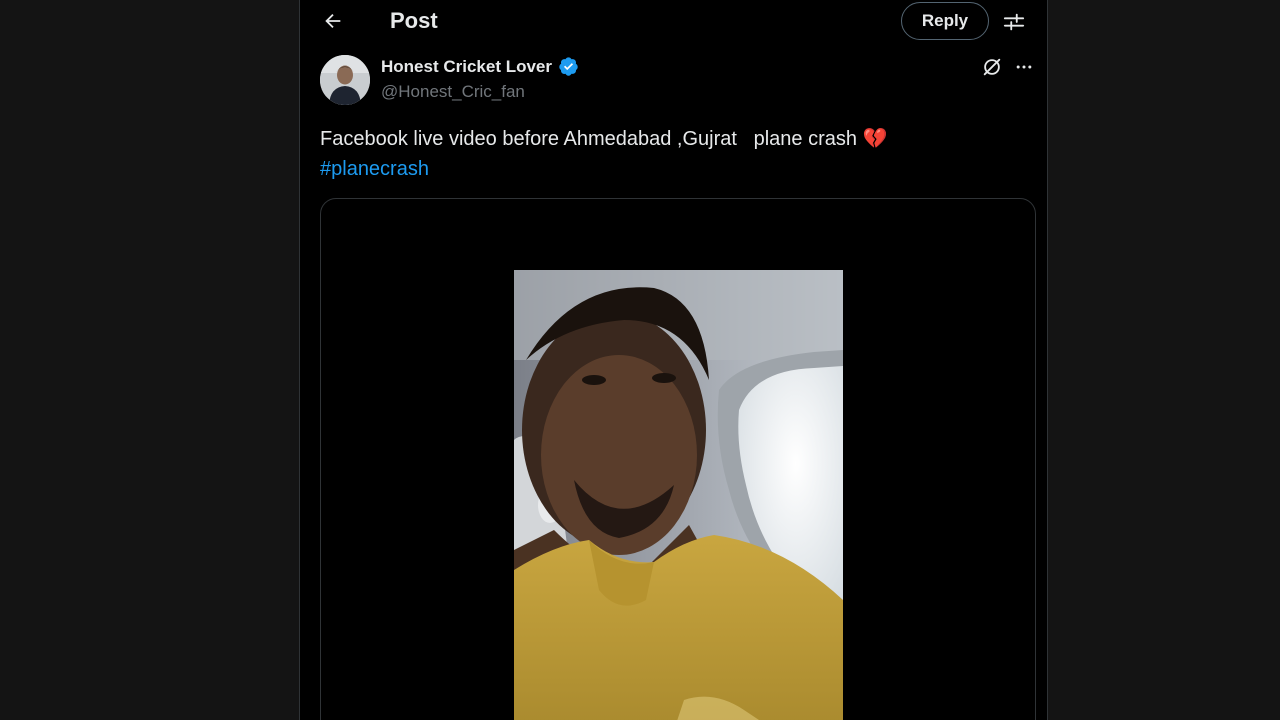  I want to click on sliders-icon, so click(1014, 22).